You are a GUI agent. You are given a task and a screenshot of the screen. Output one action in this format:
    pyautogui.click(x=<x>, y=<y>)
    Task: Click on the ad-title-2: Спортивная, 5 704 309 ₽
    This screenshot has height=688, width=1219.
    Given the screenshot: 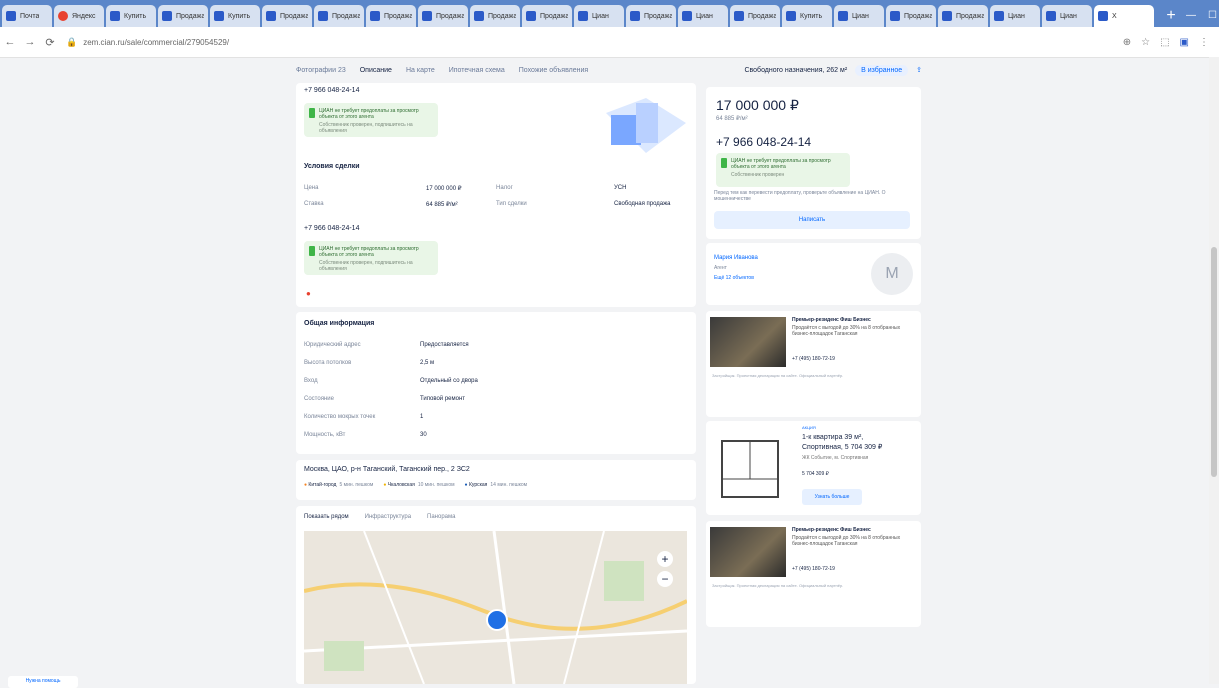 What is the action you would take?
    pyautogui.click(x=842, y=447)
    